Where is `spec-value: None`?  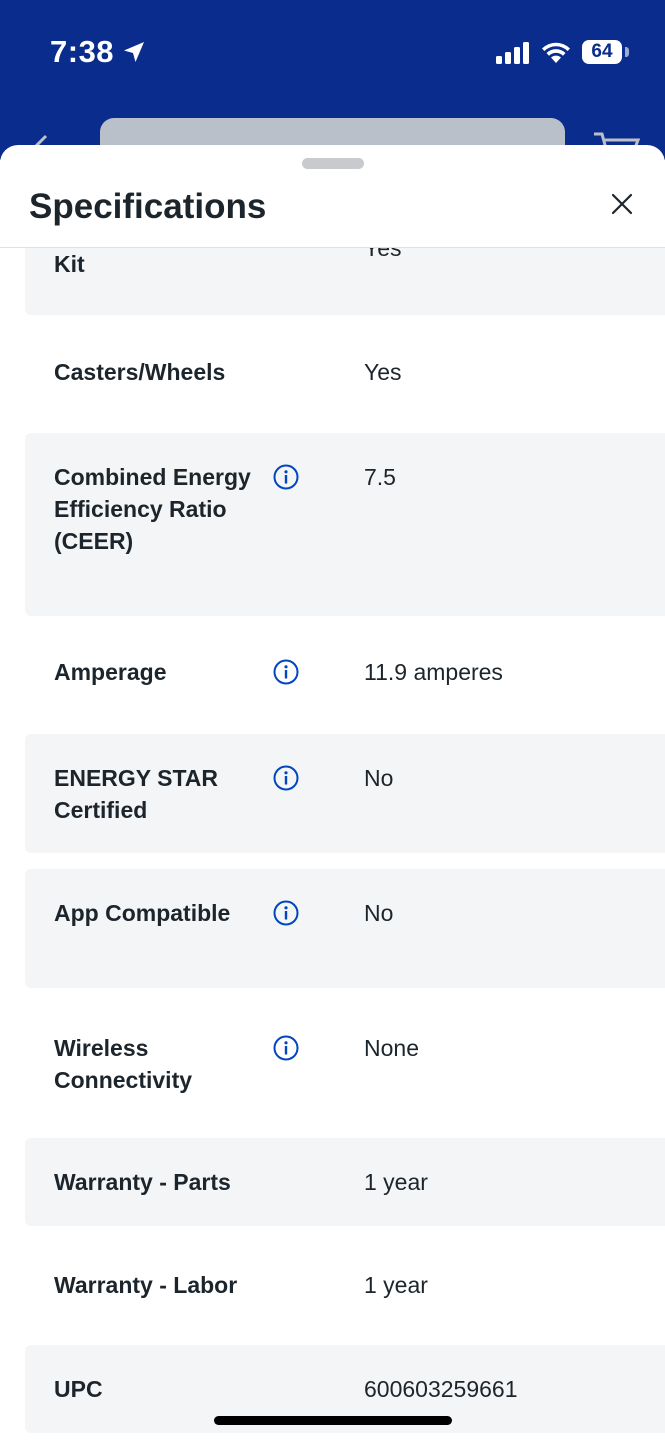
spec-value: None is located at coordinates (391, 1048).